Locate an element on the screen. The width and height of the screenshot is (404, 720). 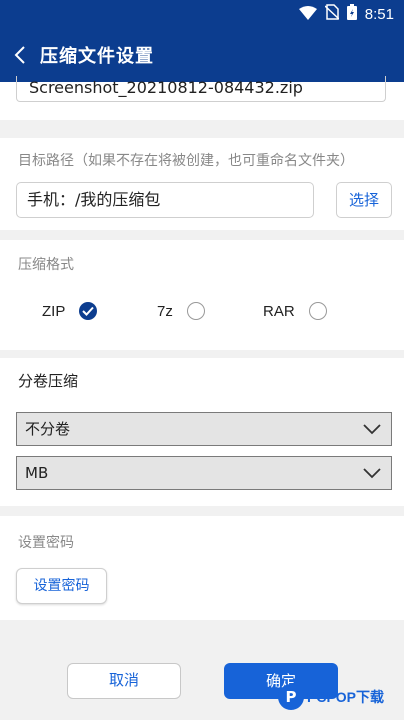
back-button is located at coordinates (20, 55).